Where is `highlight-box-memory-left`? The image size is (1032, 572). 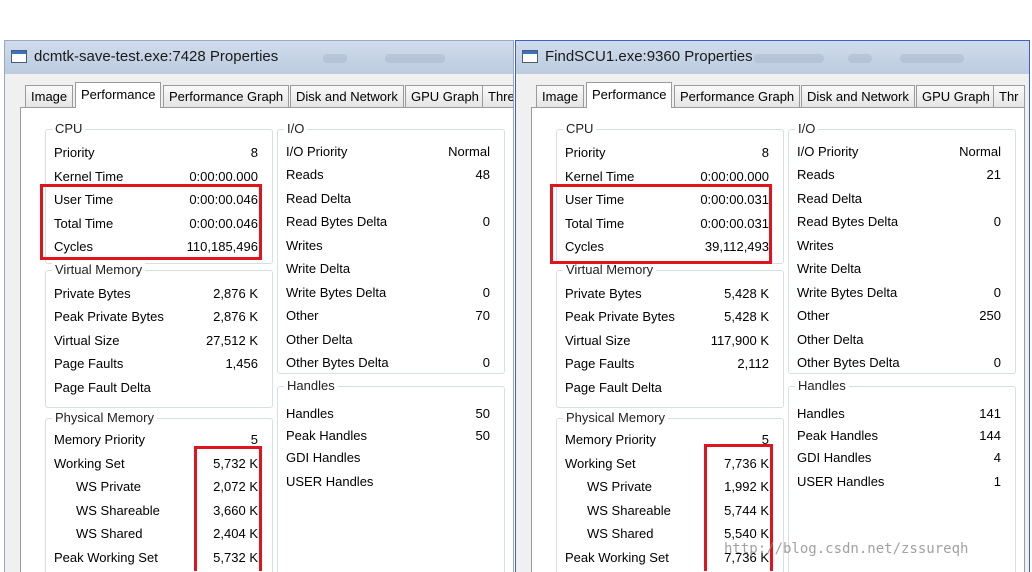 highlight-box-memory-left is located at coordinates (228, 508).